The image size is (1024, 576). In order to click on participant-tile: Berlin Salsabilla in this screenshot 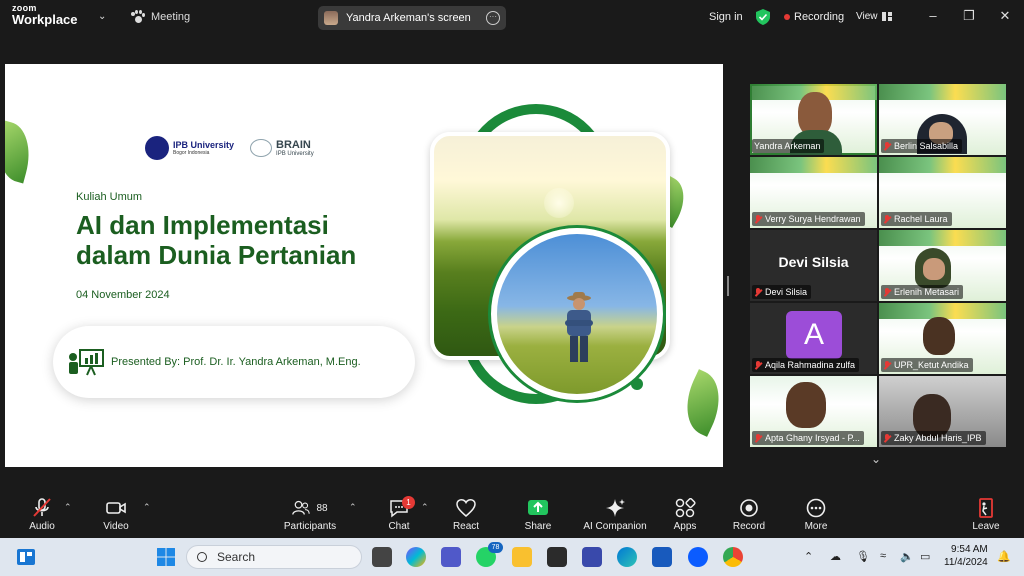, I will do `click(942, 119)`.